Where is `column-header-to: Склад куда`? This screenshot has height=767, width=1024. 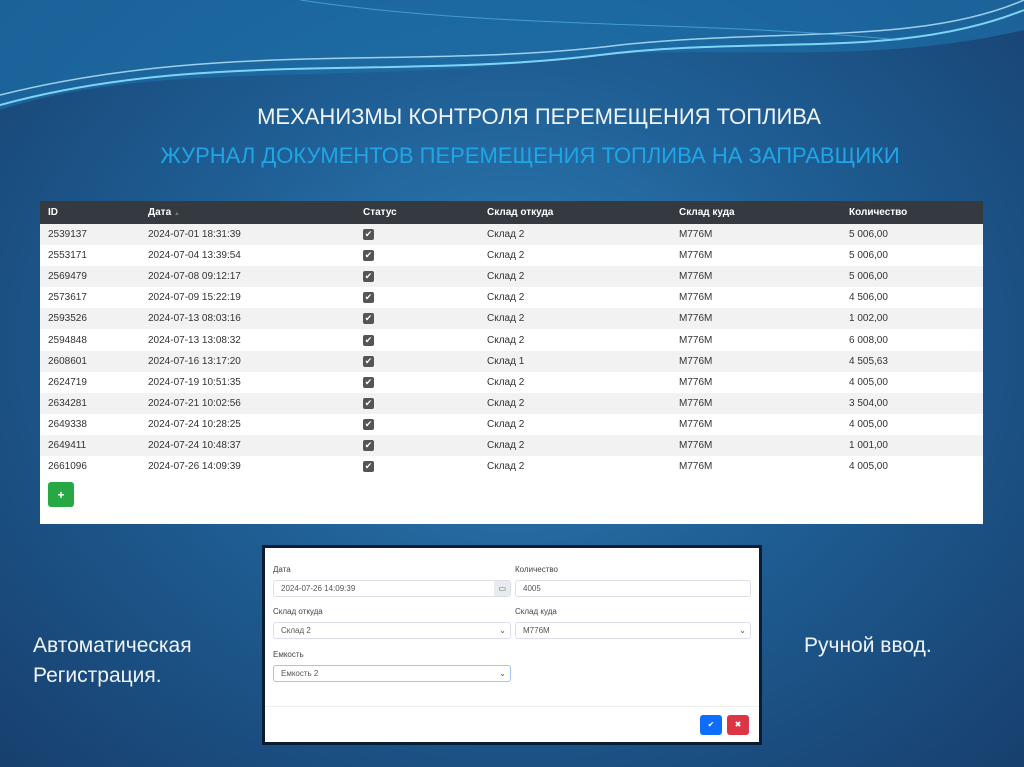 column-header-to: Склад куда is located at coordinates (756, 212).